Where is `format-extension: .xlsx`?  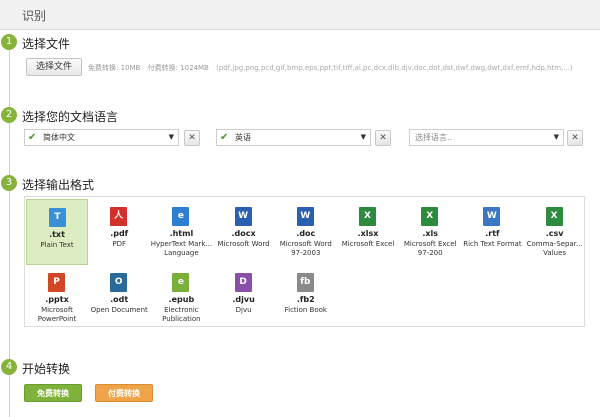
format-extension: .xlsx is located at coordinates (368, 233).